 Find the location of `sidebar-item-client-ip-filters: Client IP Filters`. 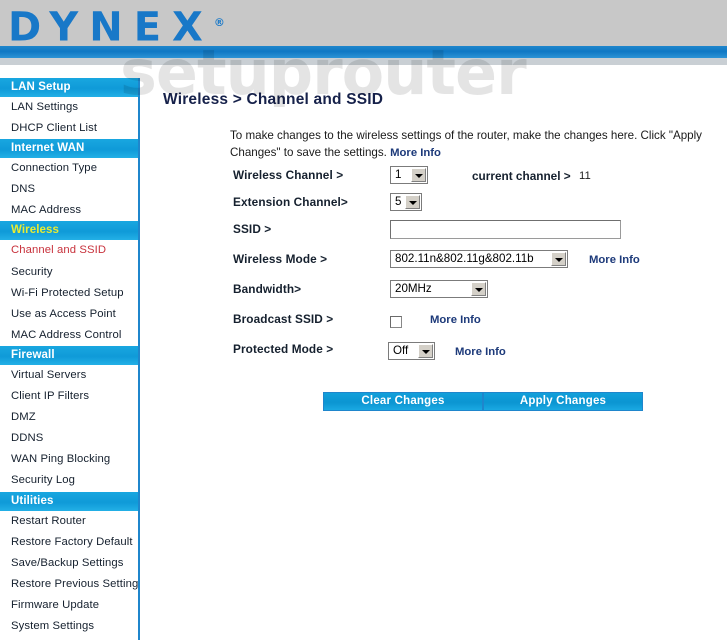

sidebar-item-client-ip-filters: Client IP Filters is located at coordinates (69, 396).